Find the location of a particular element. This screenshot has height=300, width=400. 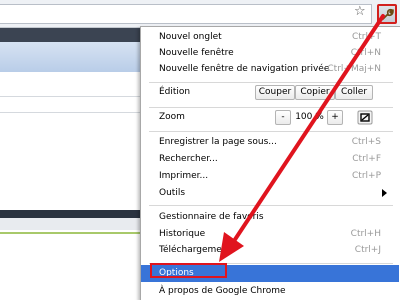

page-green-line is located at coordinates (70, 233).